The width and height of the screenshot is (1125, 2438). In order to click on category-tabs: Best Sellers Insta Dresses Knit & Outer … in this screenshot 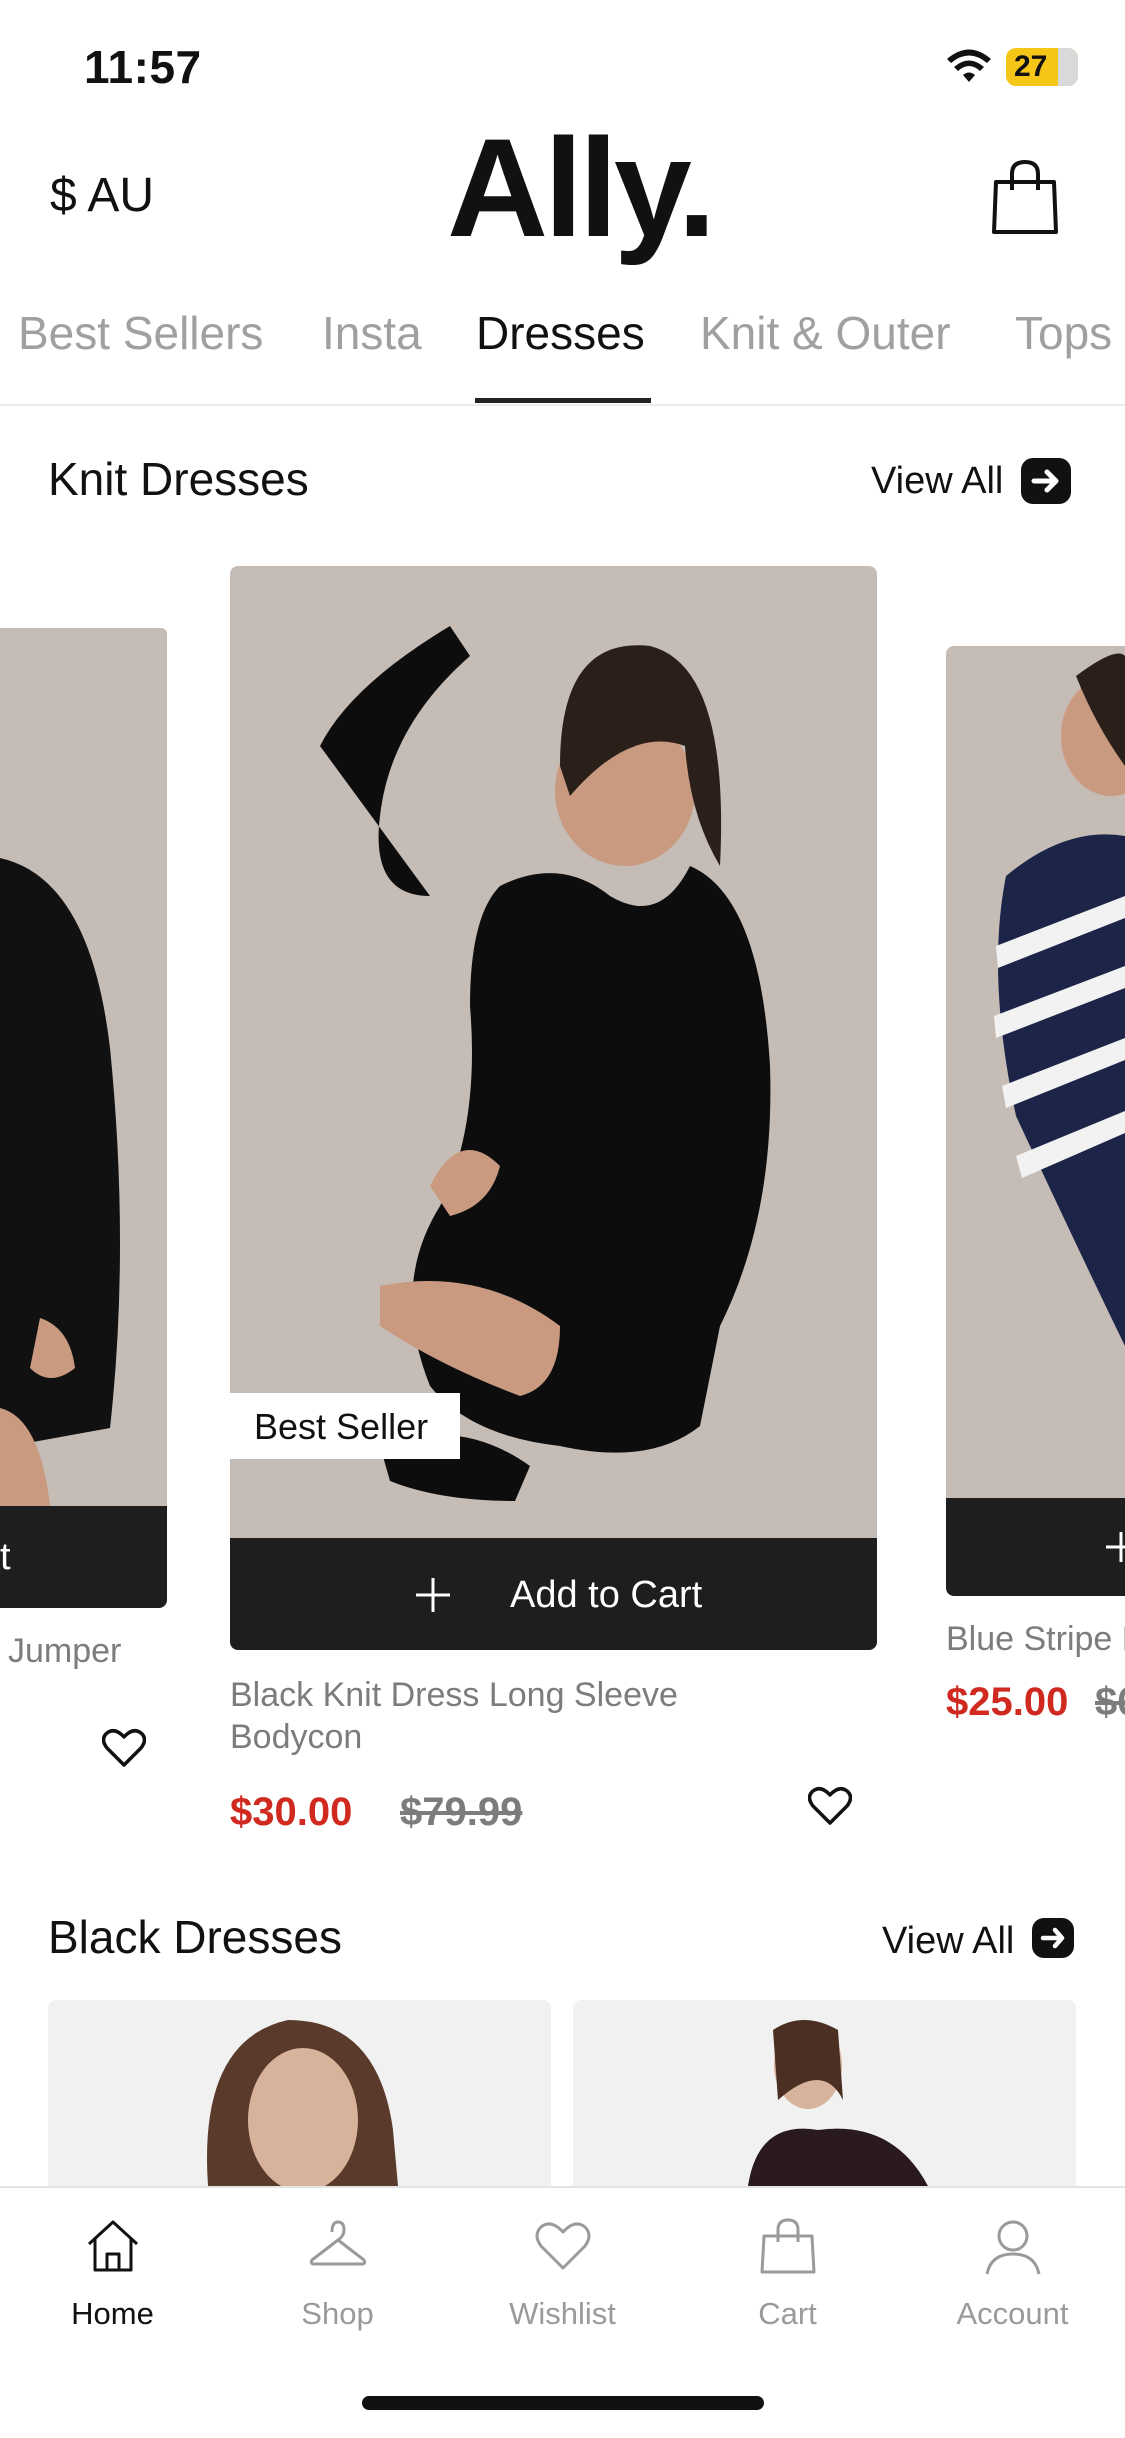, I will do `click(562, 352)`.